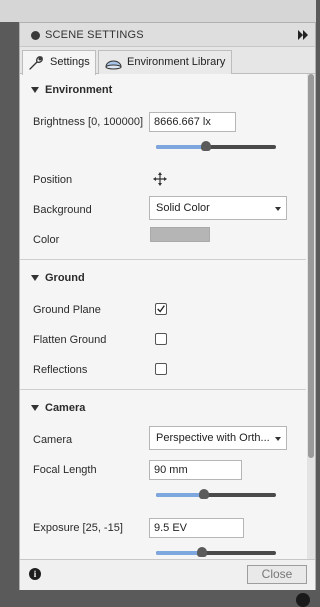  What do you see at coordinates (164, 279) in the screenshot?
I see `ground-section-header: Ground` at bounding box center [164, 279].